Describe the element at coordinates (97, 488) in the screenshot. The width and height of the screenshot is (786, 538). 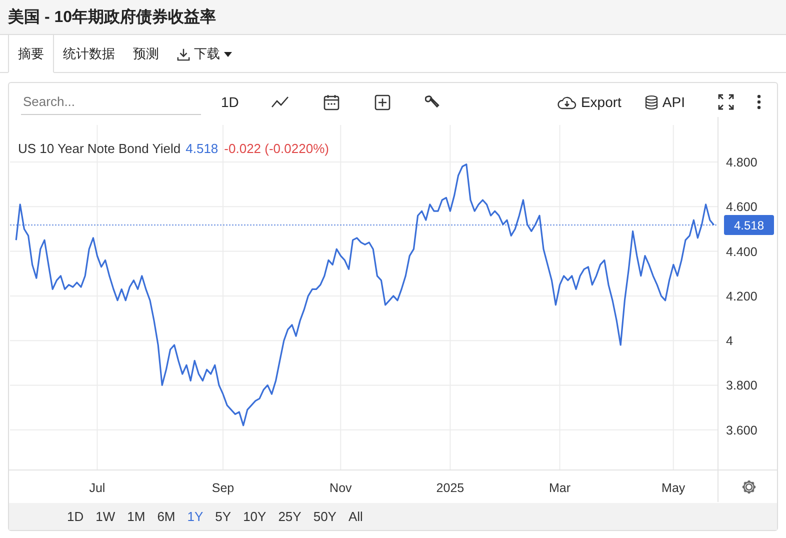
I see `x-axis-label: Jul` at that location.